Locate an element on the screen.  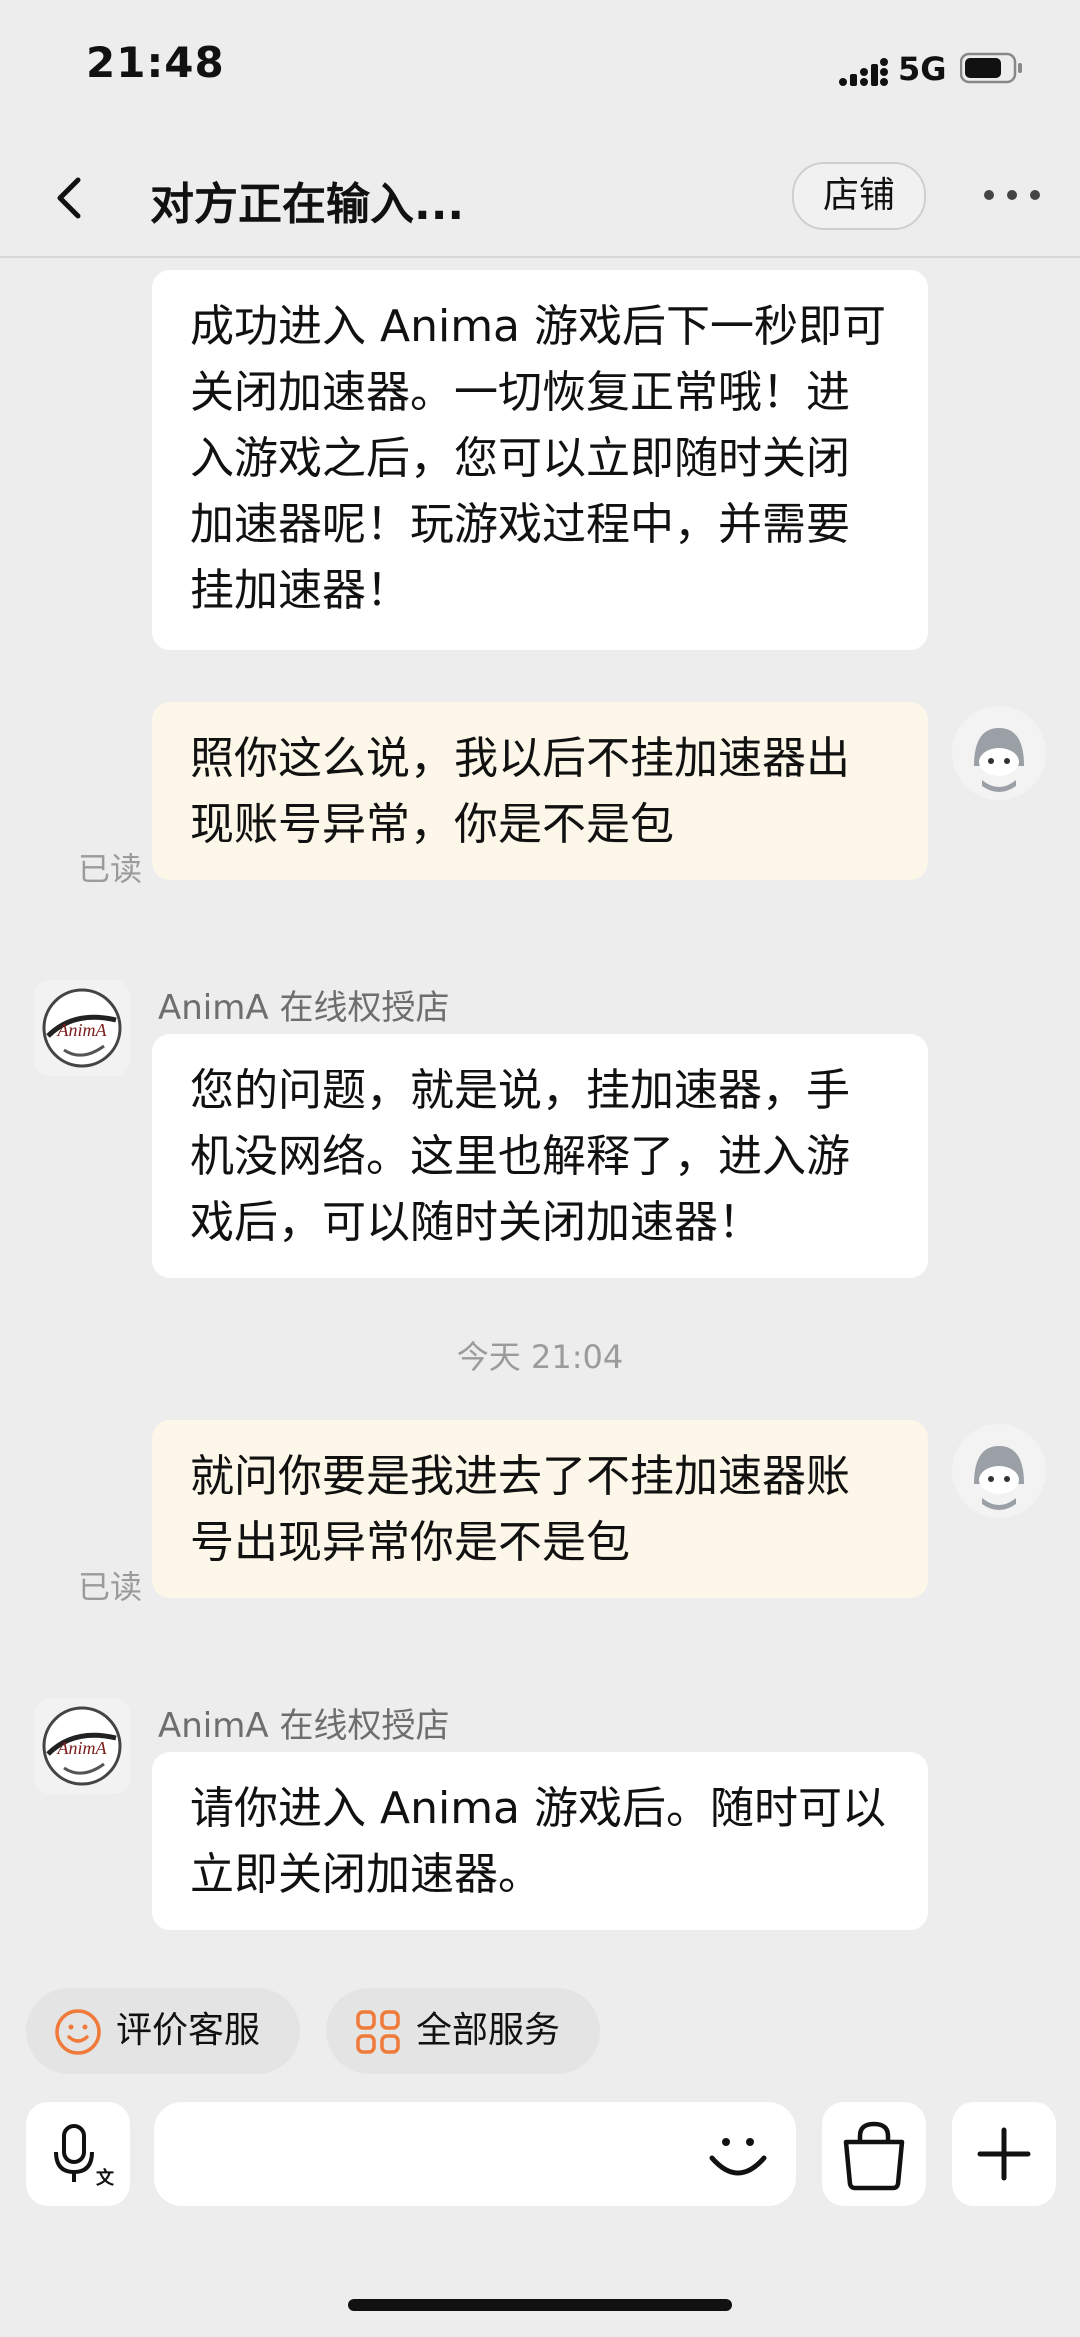
message-text: 照你这么说，我以后不挂加速器出现账号异常，你是不是包 is located at coordinates (520, 791).